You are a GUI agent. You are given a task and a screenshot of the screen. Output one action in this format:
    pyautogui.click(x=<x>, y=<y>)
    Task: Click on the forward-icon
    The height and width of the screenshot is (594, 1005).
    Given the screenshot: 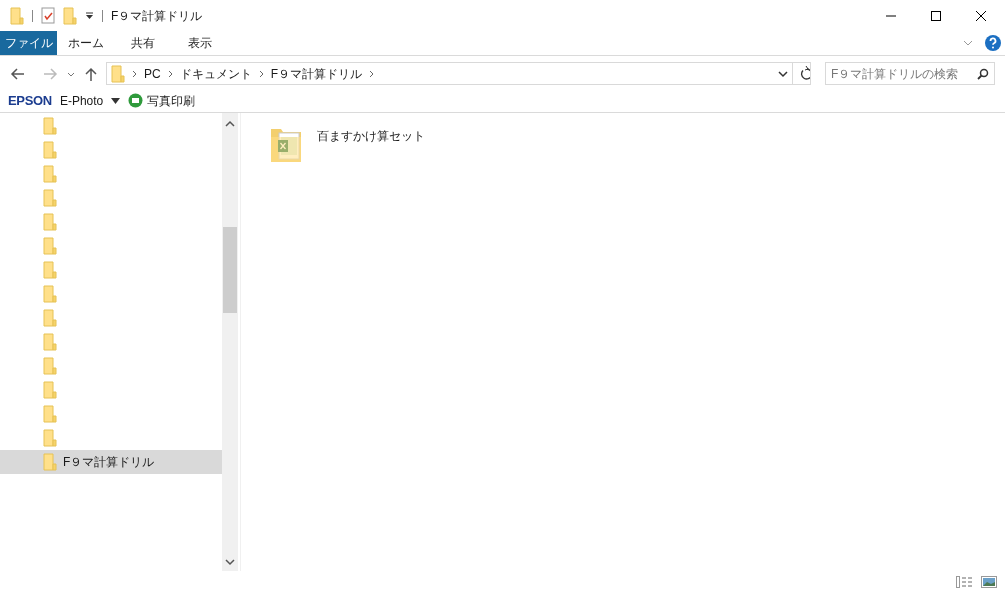 What is the action you would take?
    pyautogui.click(x=50, y=73)
    